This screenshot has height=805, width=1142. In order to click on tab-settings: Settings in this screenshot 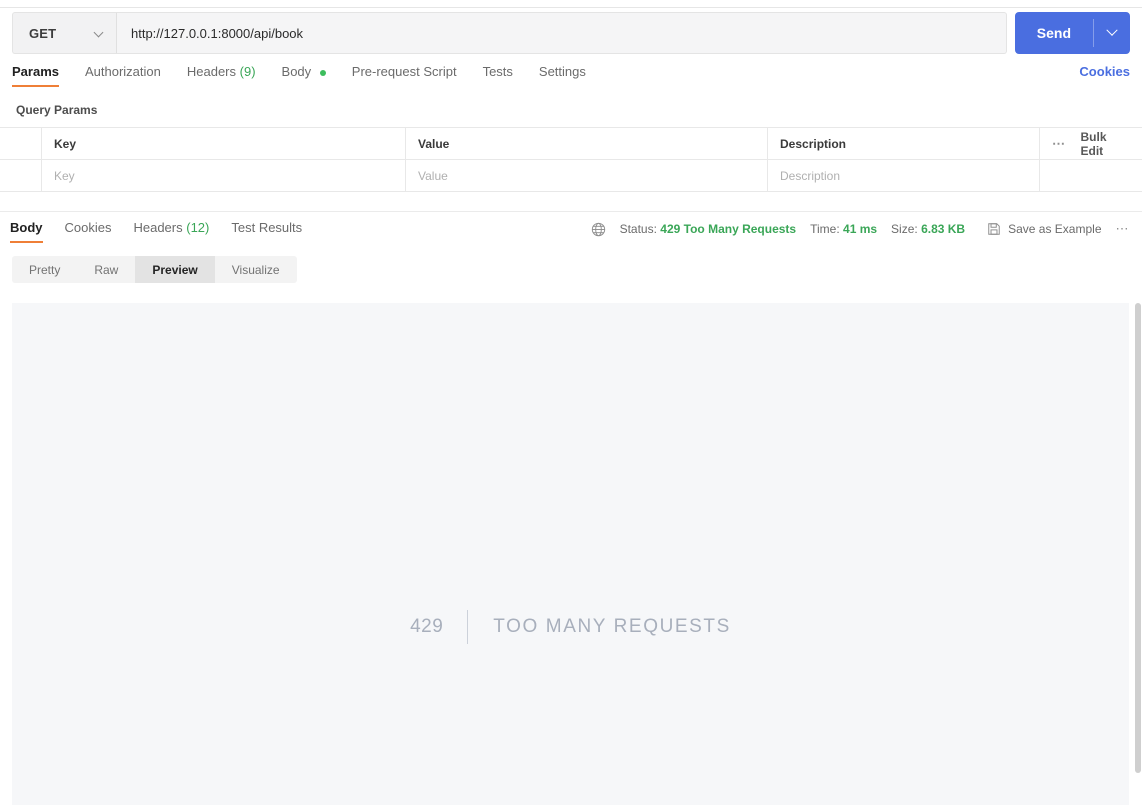, I will do `click(562, 75)`.